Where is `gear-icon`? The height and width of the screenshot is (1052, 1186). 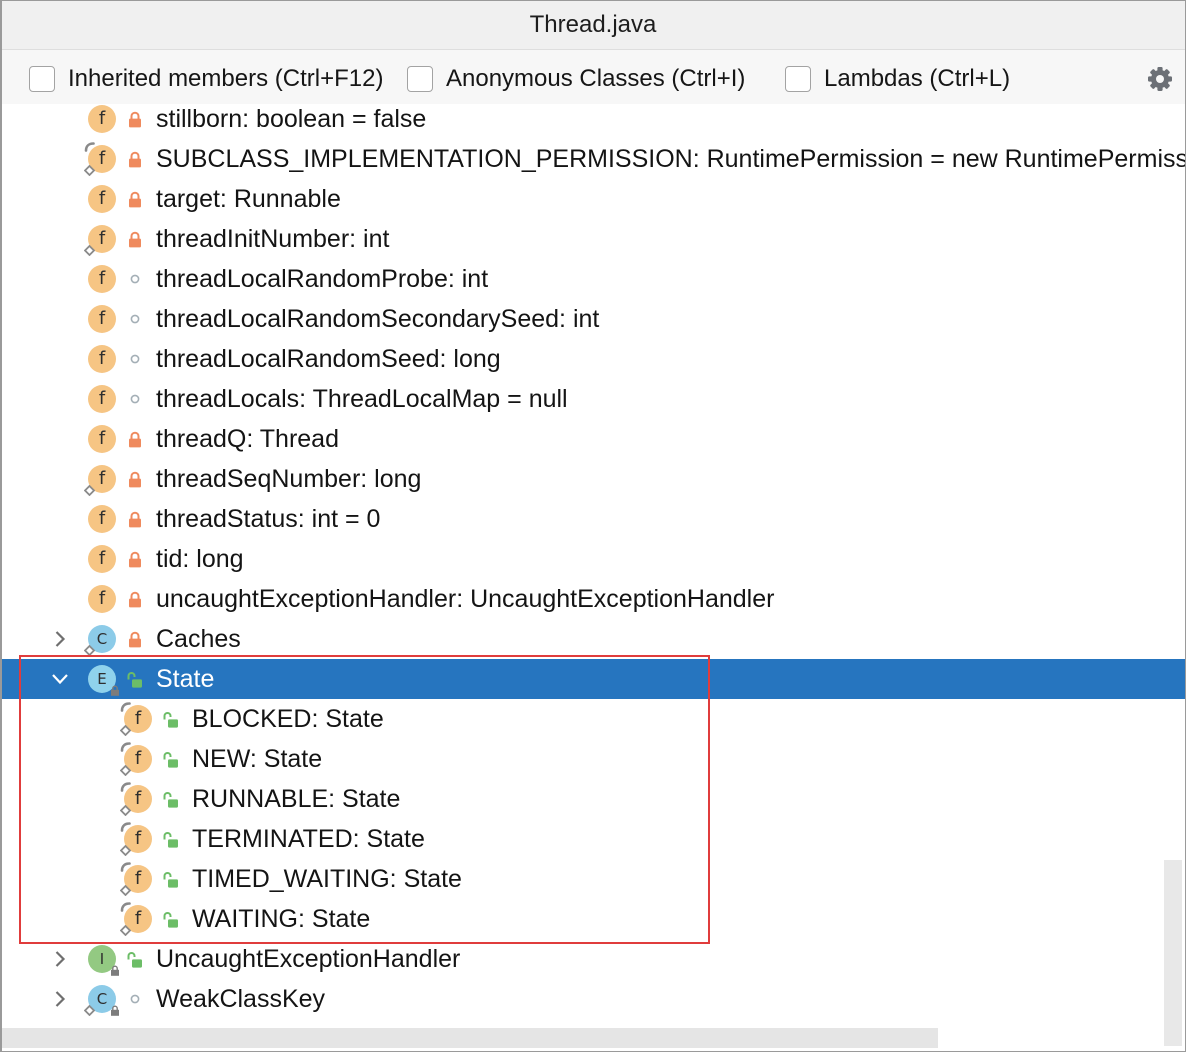 gear-icon is located at coordinates (1160, 79).